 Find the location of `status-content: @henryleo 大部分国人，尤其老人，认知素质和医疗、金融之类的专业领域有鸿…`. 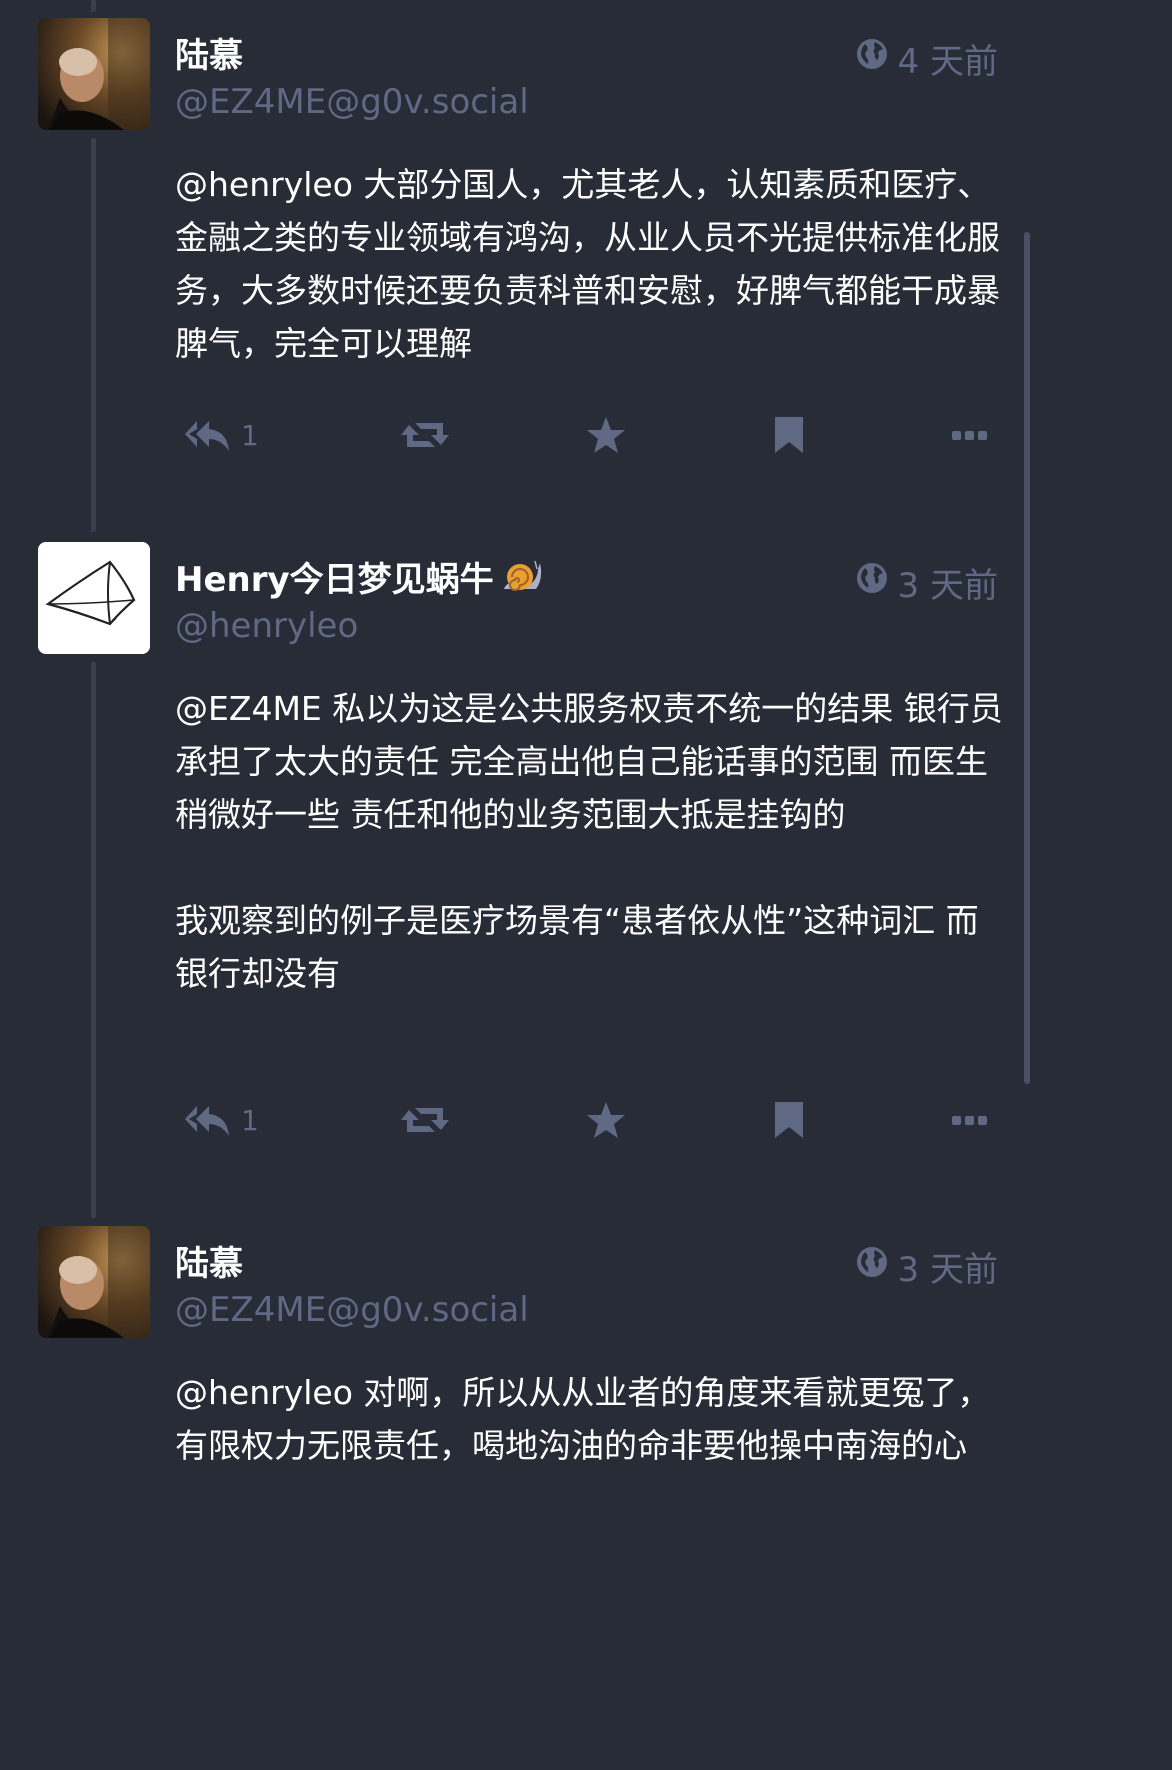

status-content: @henryleo 大部分国人，尤其老人，认知素质和医疗、金融之类的专业领域有鸿… is located at coordinates (590, 264).